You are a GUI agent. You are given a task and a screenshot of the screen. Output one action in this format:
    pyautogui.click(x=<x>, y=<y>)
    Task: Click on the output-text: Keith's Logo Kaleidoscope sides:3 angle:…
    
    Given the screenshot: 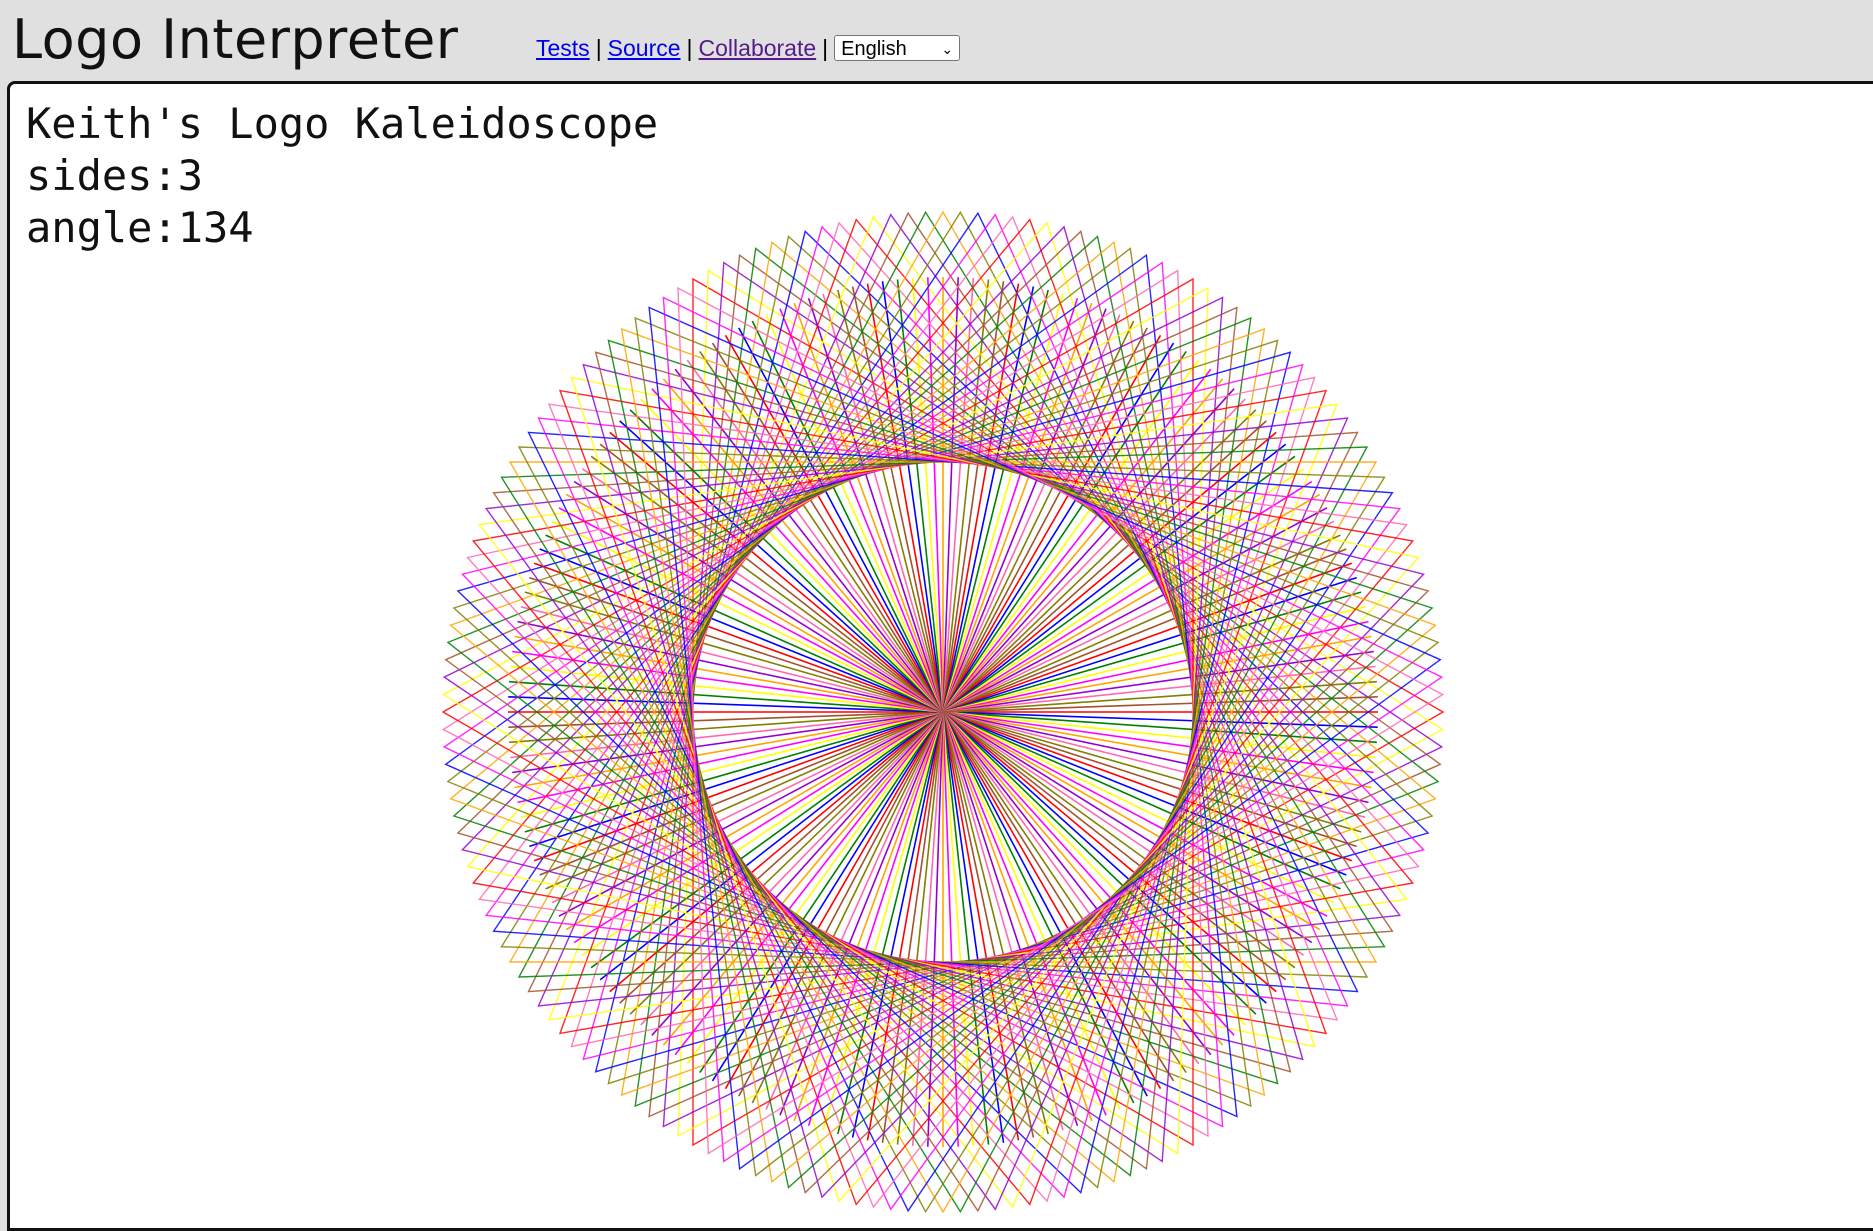 What is the action you would take?
    pyautogui.click(x=342, y=176)
    